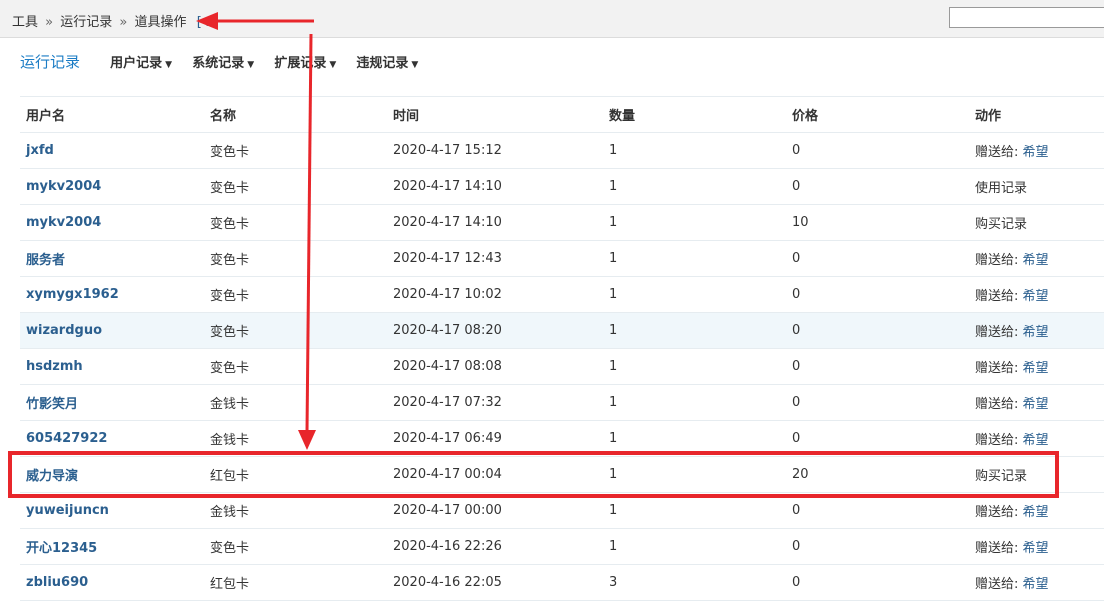  I want to click on cell-item-name: 红包卡, so click(295, 474).